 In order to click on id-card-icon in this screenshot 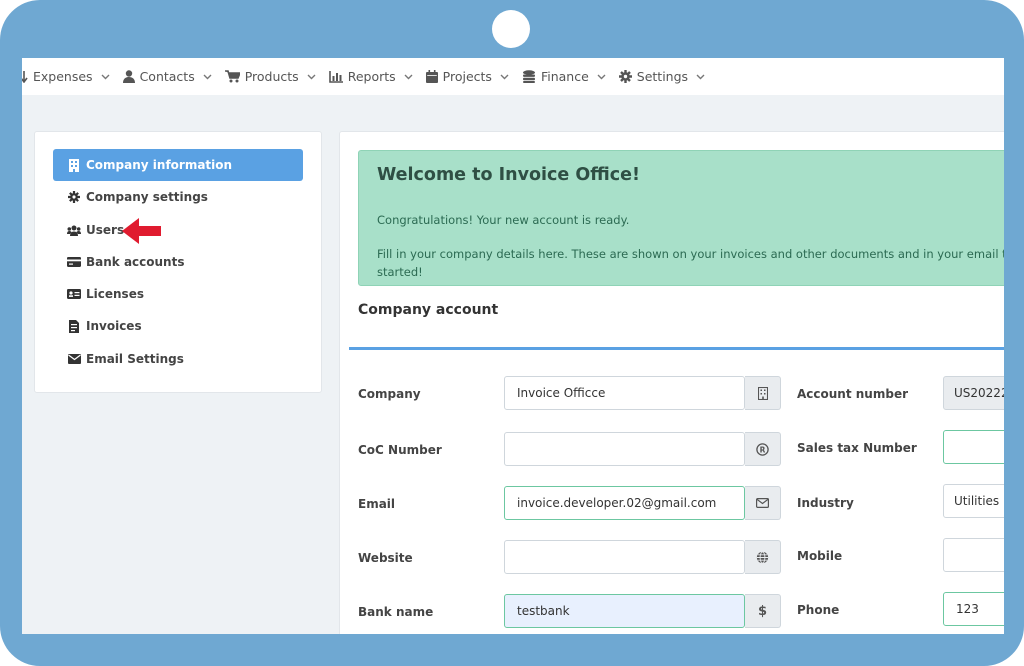, I will do `click(74, 294)`.